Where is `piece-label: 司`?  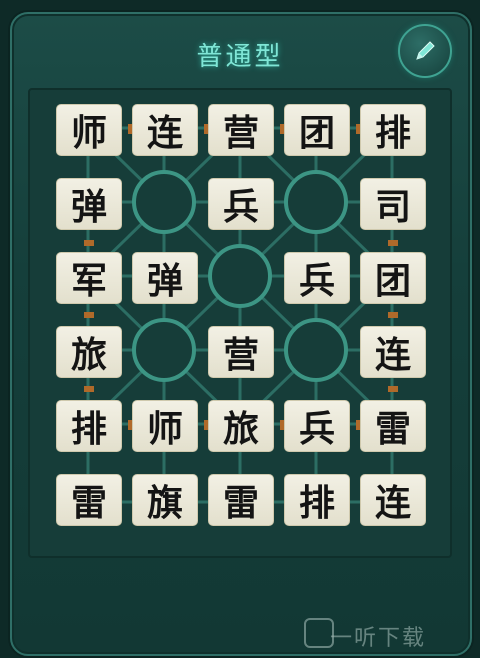
piece-label: 司 is located at coordinates (393, 204).